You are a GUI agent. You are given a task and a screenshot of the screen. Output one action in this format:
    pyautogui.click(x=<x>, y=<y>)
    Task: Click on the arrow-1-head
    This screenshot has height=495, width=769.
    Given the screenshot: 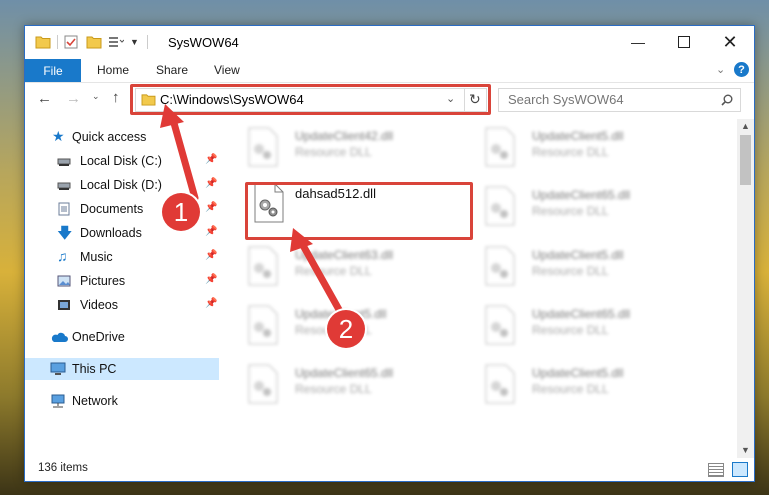 What is the action you would take?
    pyautogui.click(x=172, y=116)
    